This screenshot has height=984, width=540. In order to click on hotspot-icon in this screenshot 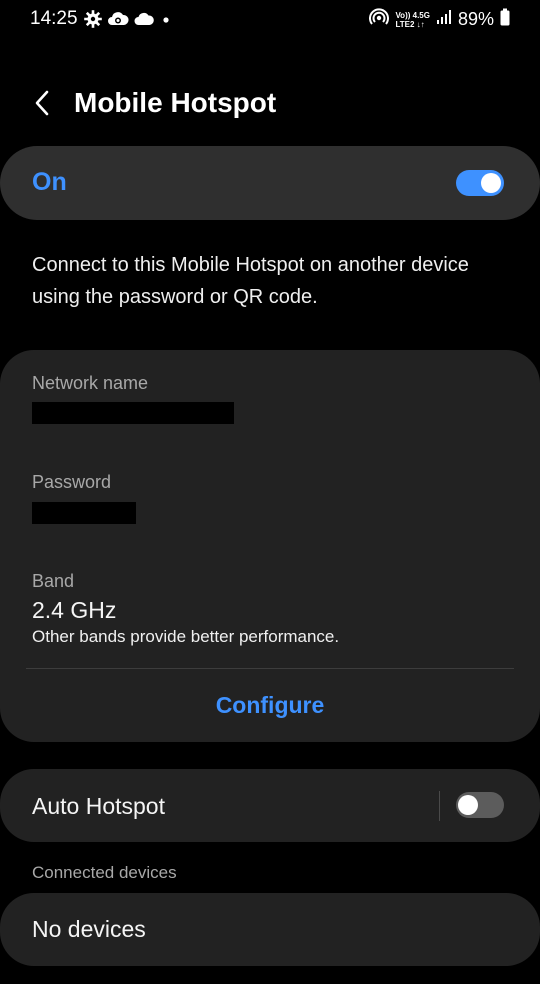, I will do `click(379, 19)`.